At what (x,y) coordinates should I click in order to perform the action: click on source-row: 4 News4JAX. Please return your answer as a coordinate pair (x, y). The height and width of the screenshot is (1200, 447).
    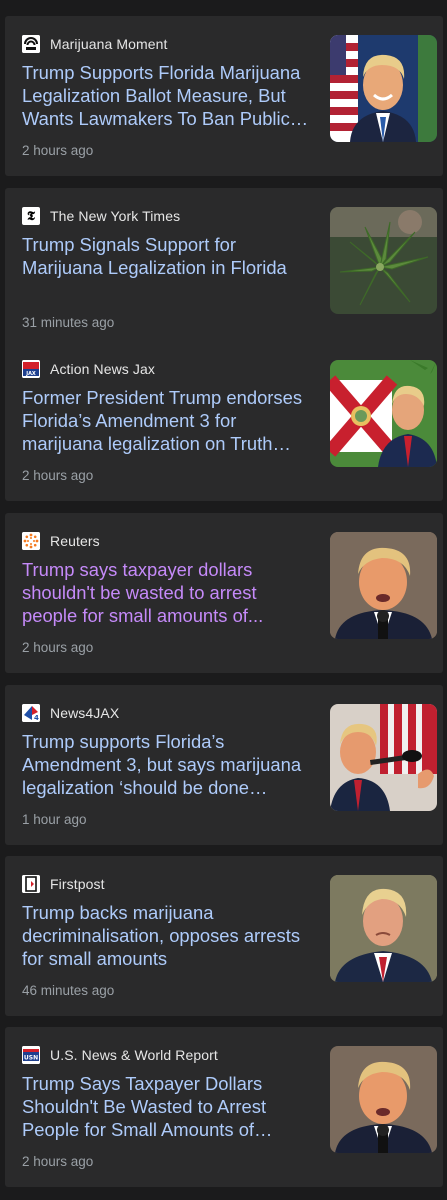
    Looking at the image, I should click on (70, 713).